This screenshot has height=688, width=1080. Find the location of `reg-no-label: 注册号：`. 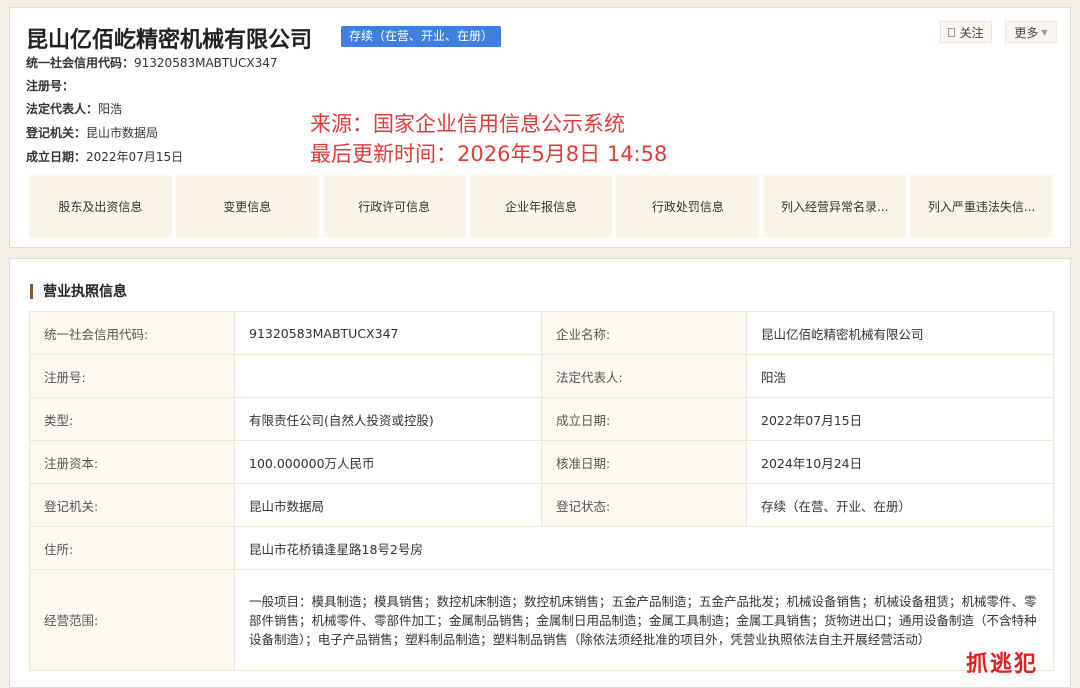

reg-no-label: 注册号： is located at coordinates (50, 86).